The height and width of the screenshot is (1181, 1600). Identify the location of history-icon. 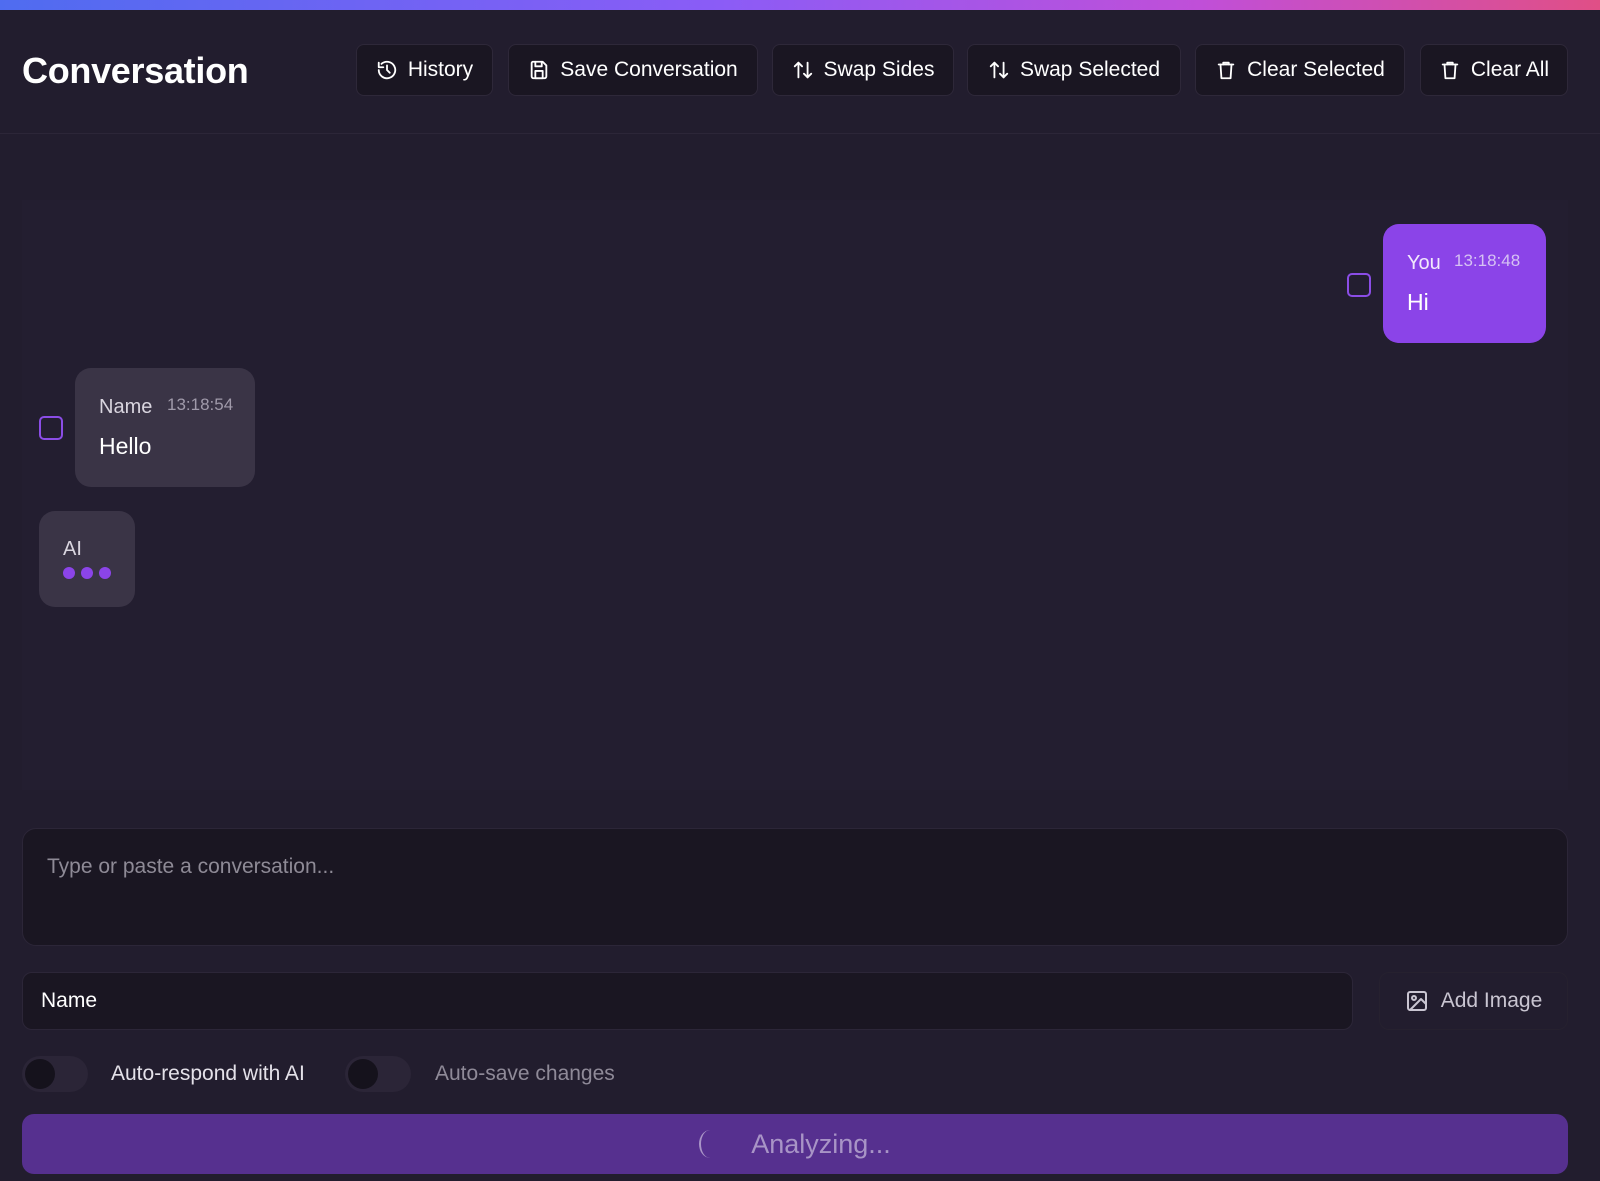
(386, 70).